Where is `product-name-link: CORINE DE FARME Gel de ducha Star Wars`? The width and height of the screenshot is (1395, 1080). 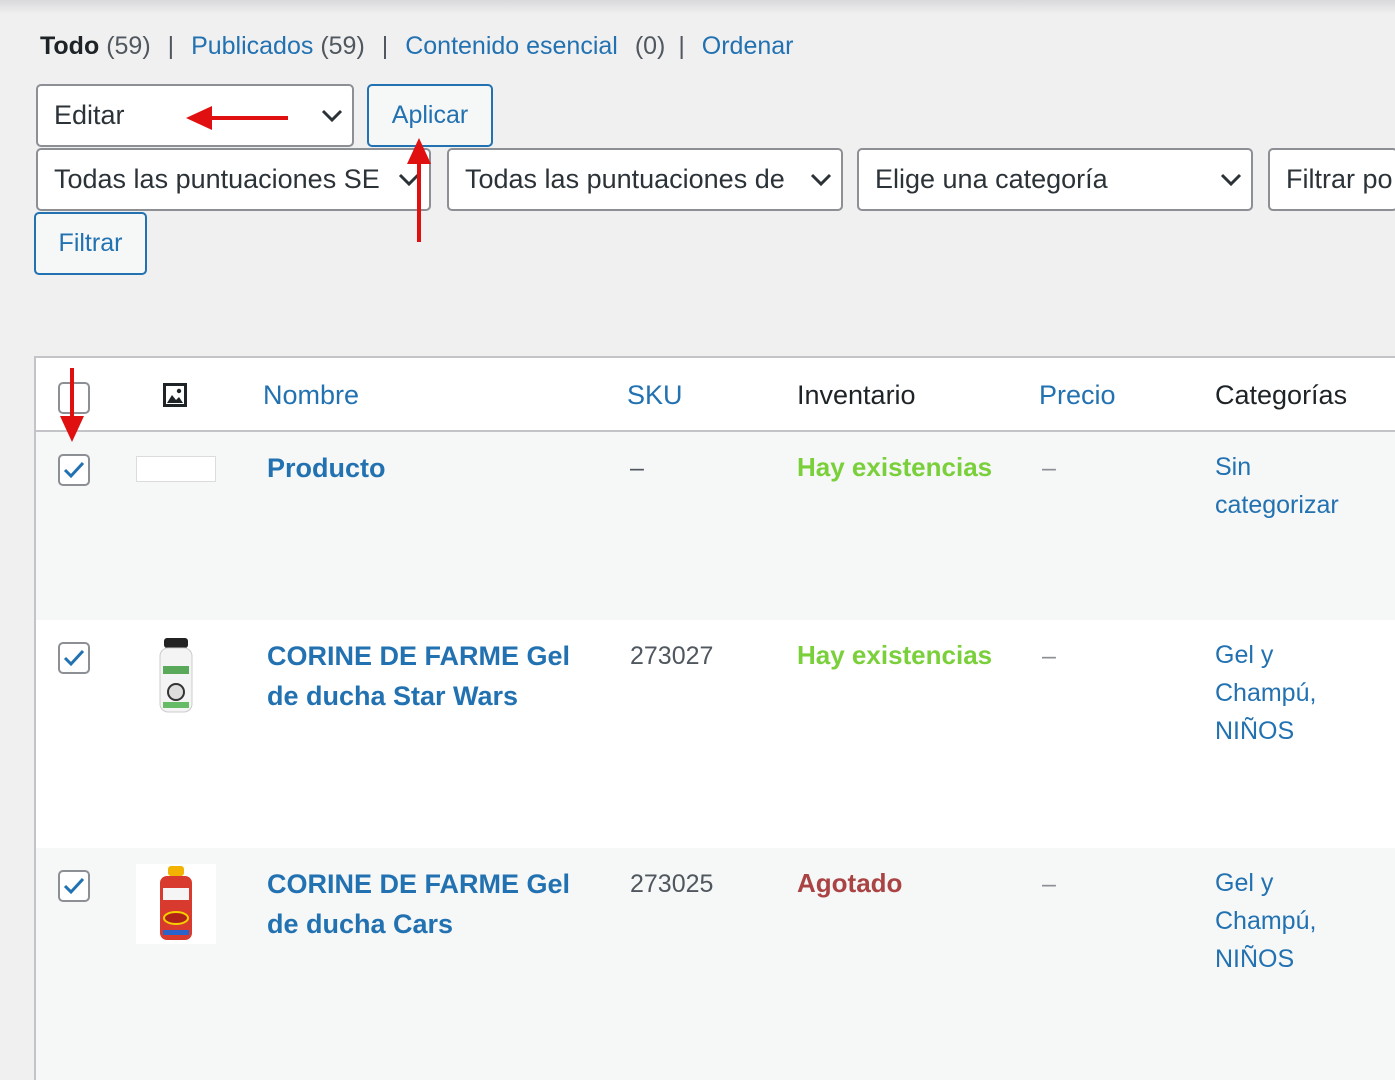 product-name-link: CORINE DE FARME Gel de ducha Star Wars is located at coordinates (418, 676).